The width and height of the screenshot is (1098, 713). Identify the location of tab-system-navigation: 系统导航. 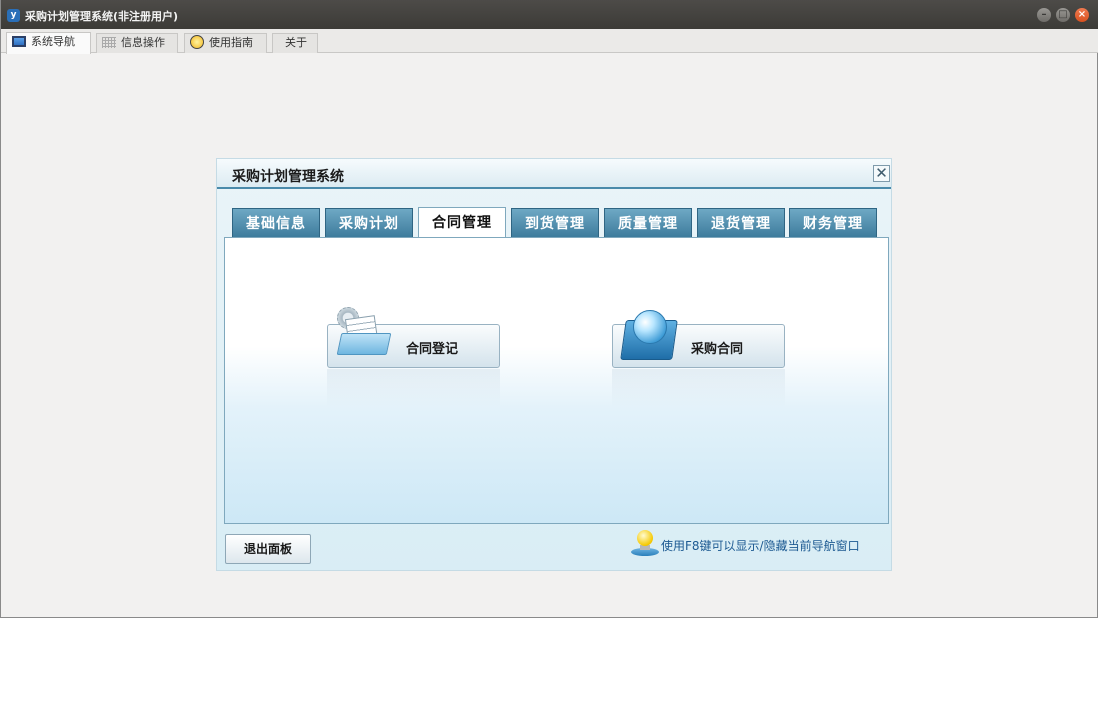
(48, 43).